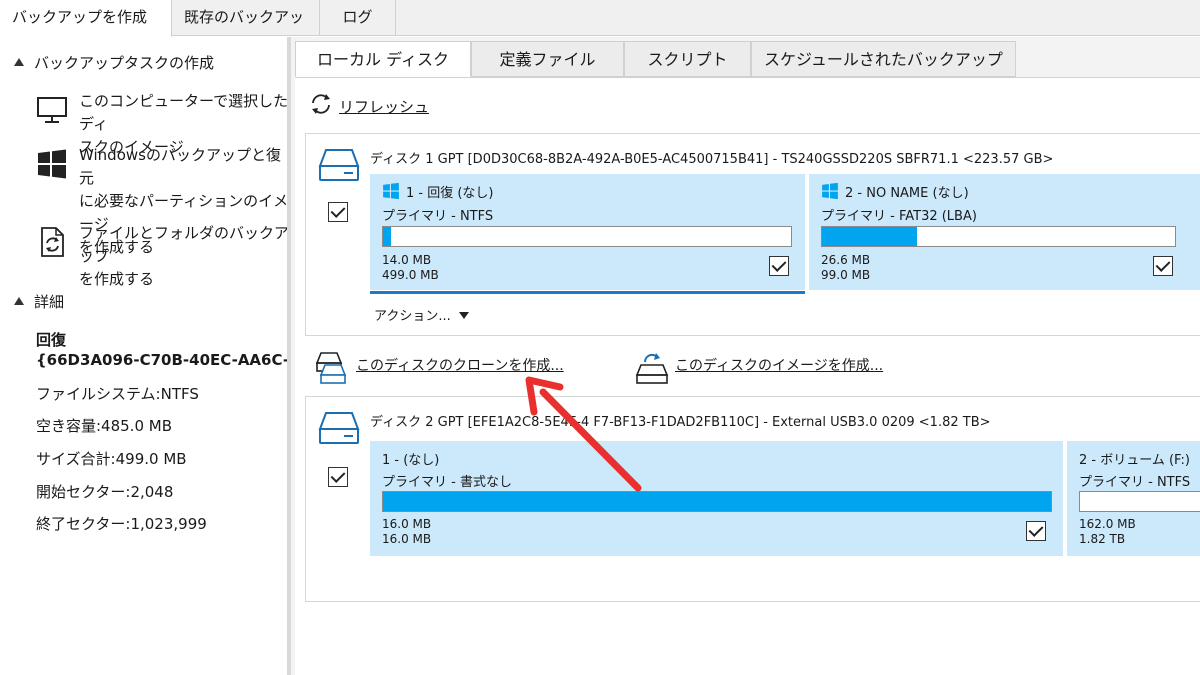  What do you see at coordinates (411, 460) in the screenshot?
I see `partition-name: 1 - (なし)` at bounding box center [411, 460].